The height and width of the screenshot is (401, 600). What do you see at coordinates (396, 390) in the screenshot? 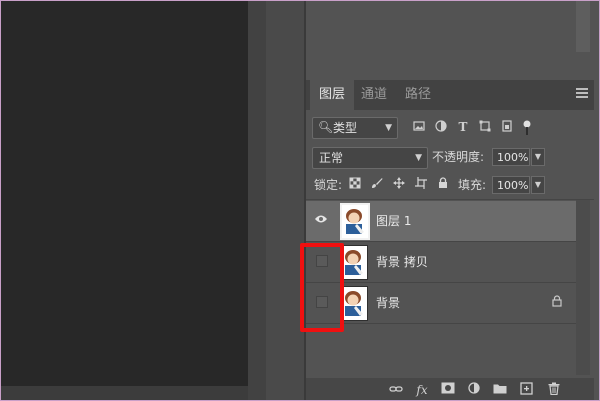
I see `link-layers-icon` at bounding box center [396, 390].